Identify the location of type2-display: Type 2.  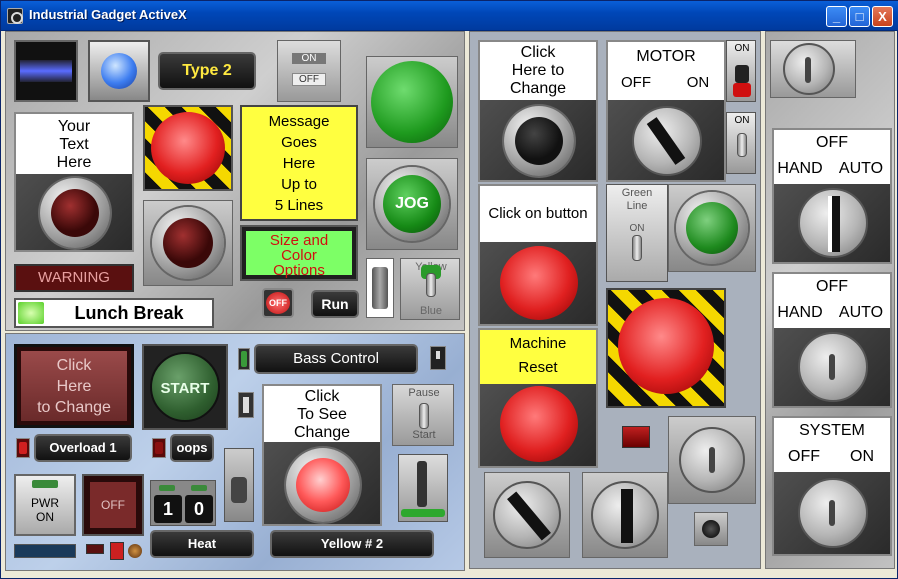
(207, 71).